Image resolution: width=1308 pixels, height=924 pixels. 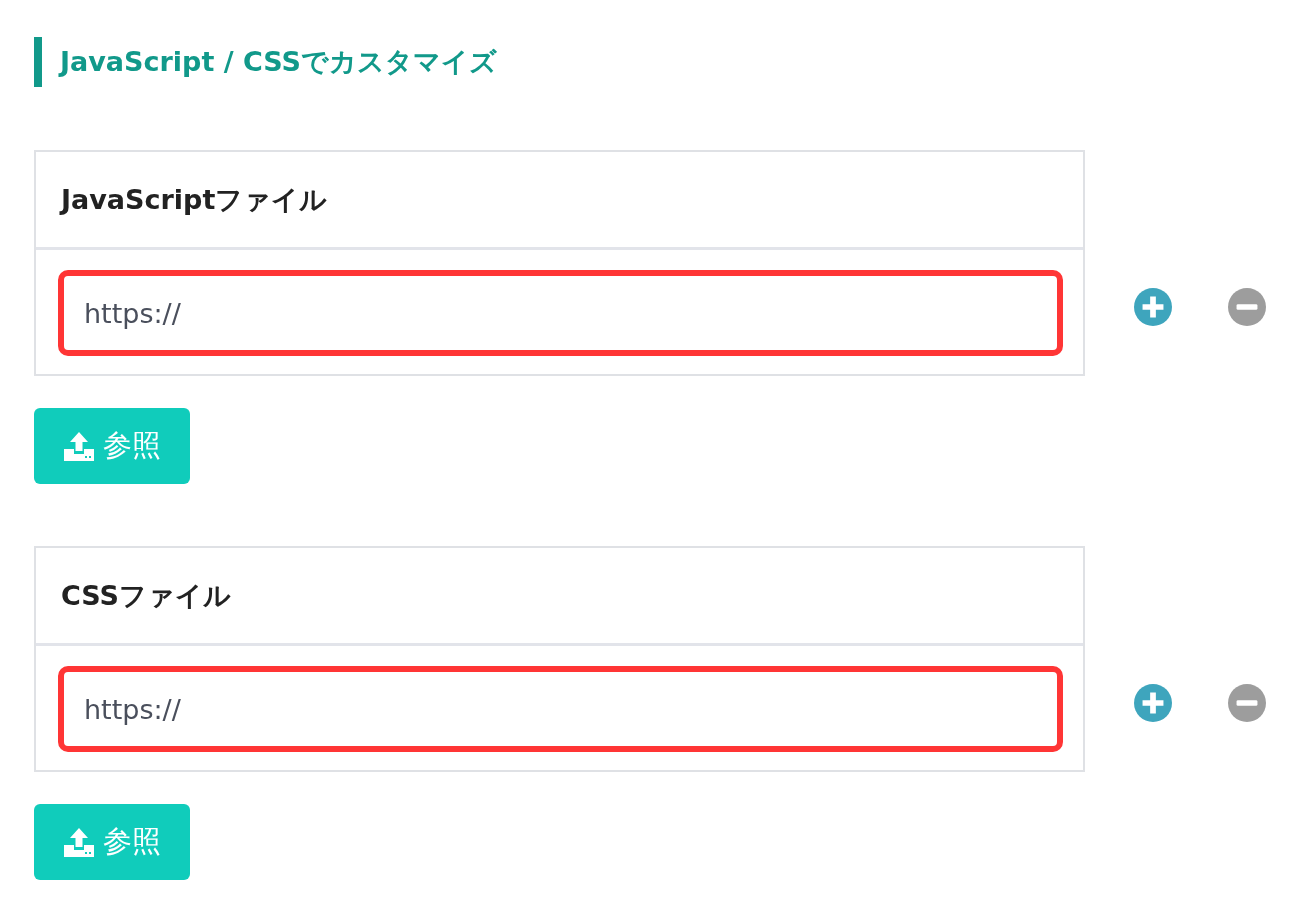 I want to click on section-heading: JavaScript / CSSでカスタマイズ, so click(x=671, y=62).